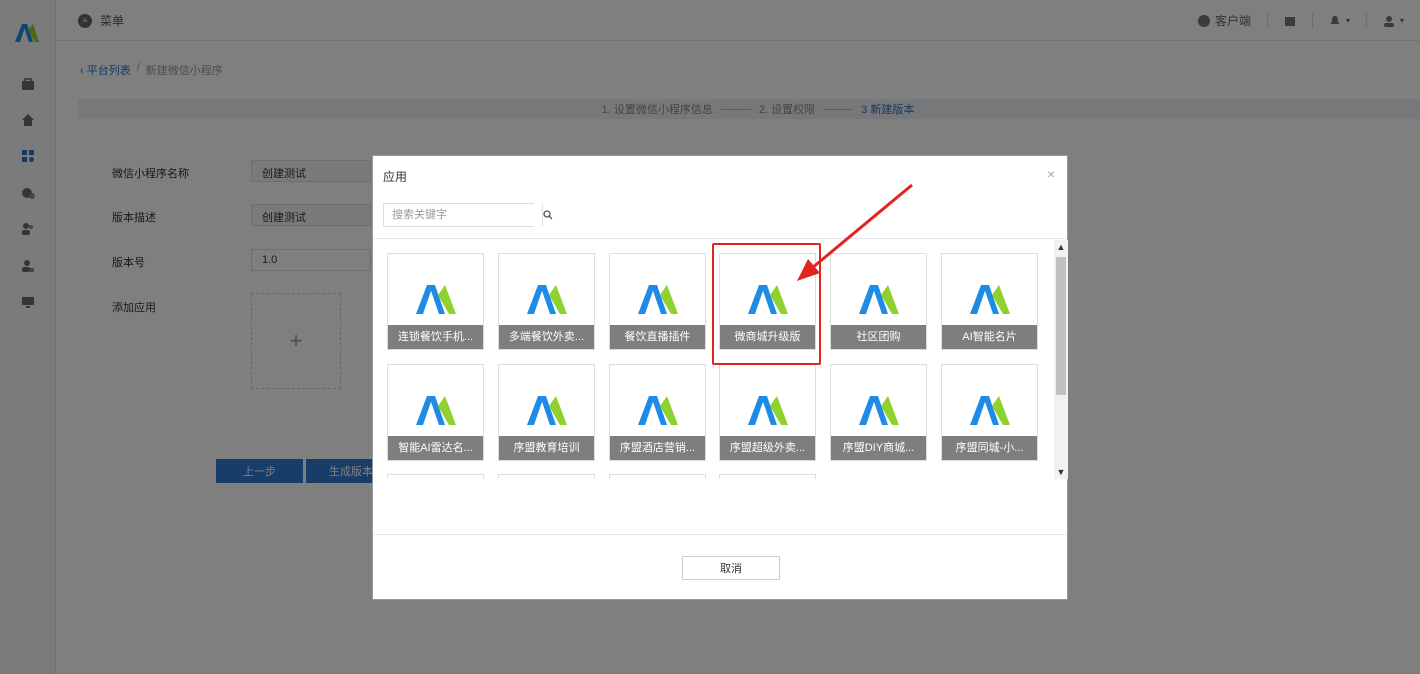  Describe the element at coordinates (395, 177) in the screenshot. I see `modal-title: 应用` at that location.